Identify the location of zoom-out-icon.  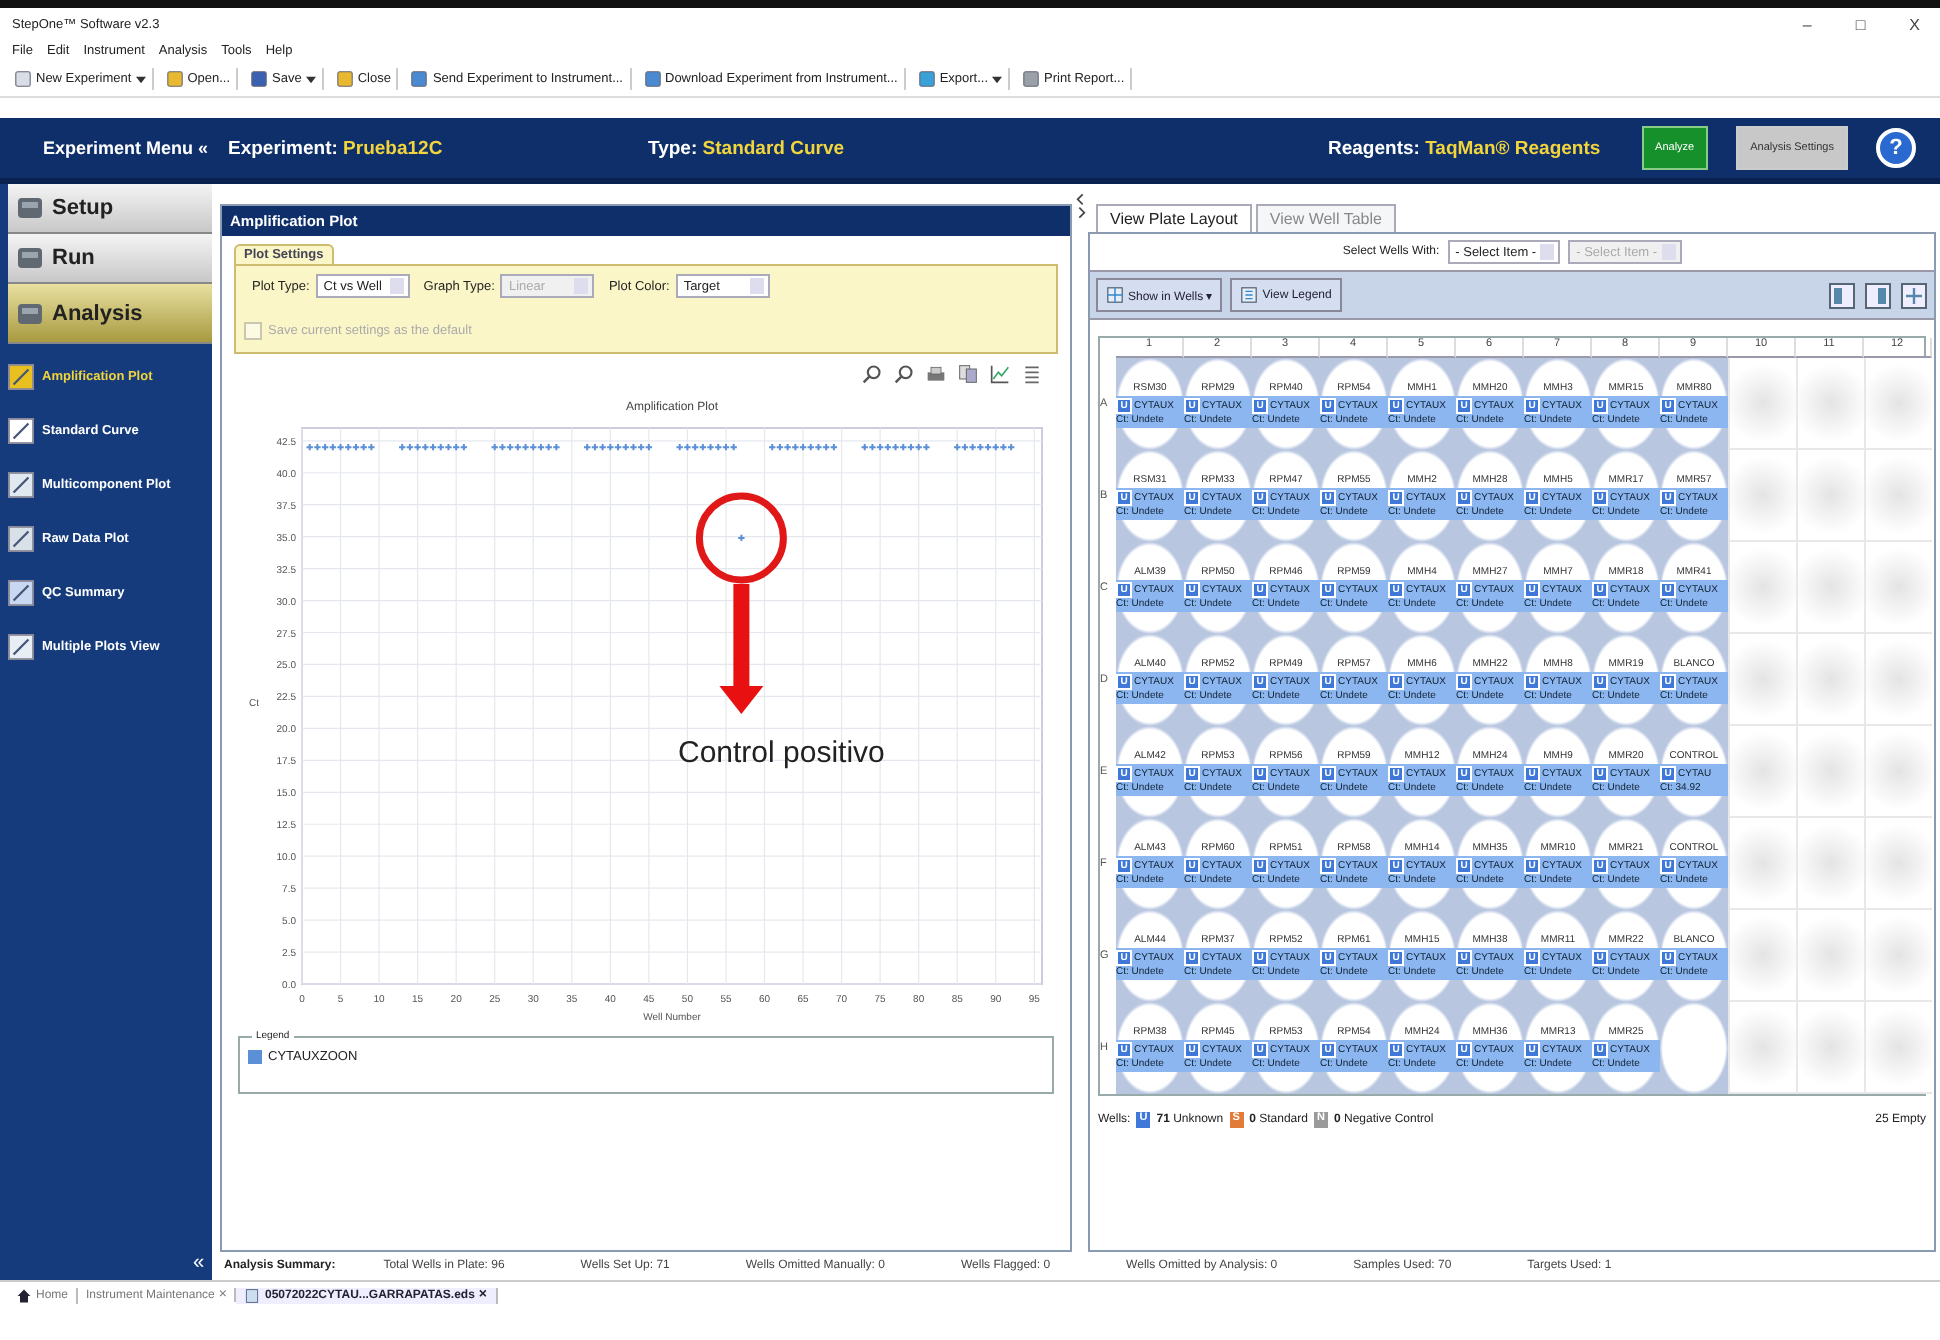
(904, 374).